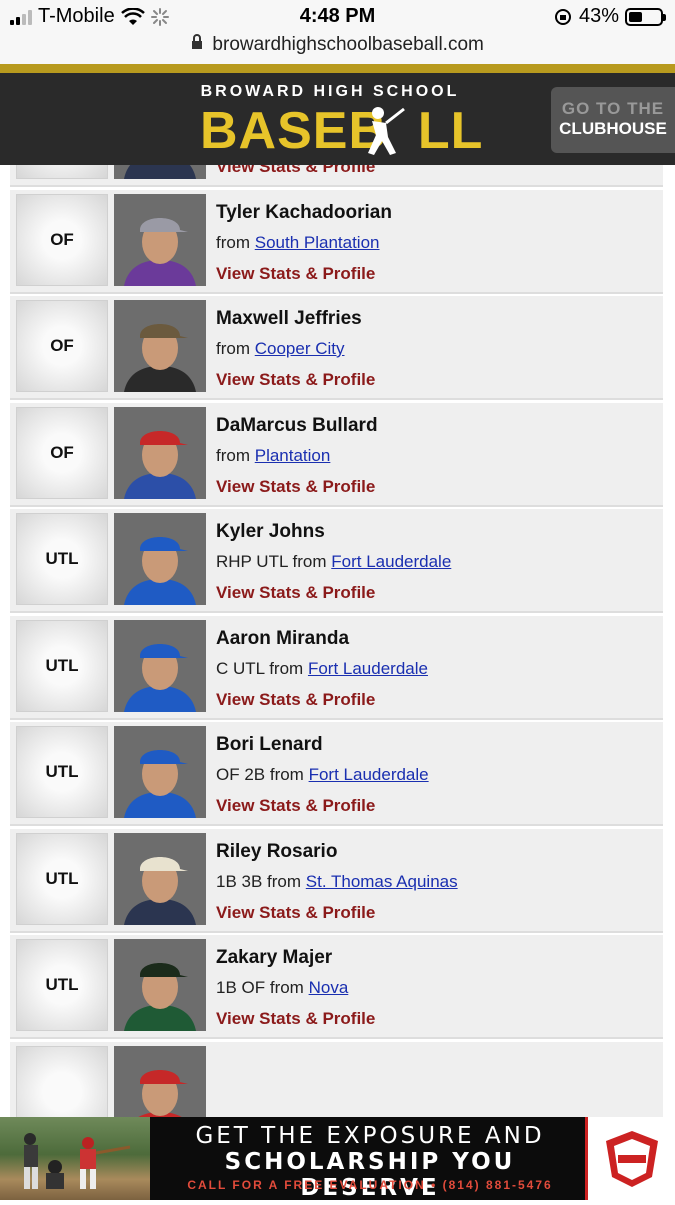  What do you see at coordinates (598, 16) in the screenshot?
I see `battery-percent: 43%` at bounding box center [598, 16].